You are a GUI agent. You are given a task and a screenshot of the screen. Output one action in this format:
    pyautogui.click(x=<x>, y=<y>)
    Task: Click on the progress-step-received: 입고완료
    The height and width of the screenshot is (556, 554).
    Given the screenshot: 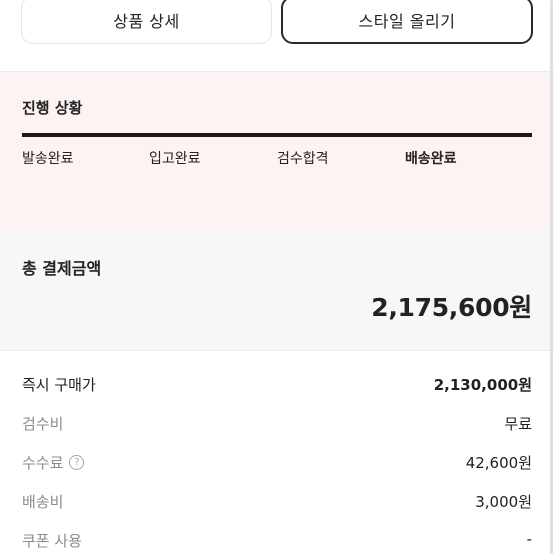 What is the action you would take?
    pyautogui.click(x=175, y=159)
    